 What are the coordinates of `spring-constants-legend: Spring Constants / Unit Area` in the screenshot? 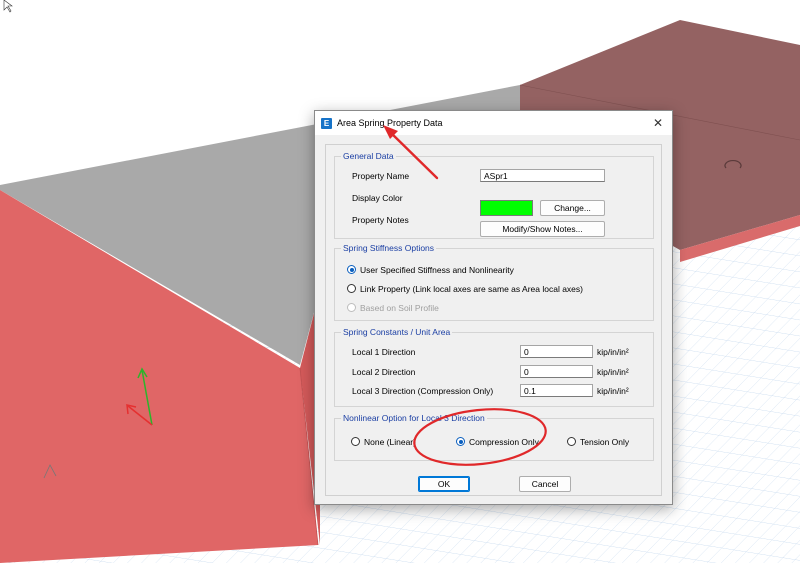 It's located at (397, 332).